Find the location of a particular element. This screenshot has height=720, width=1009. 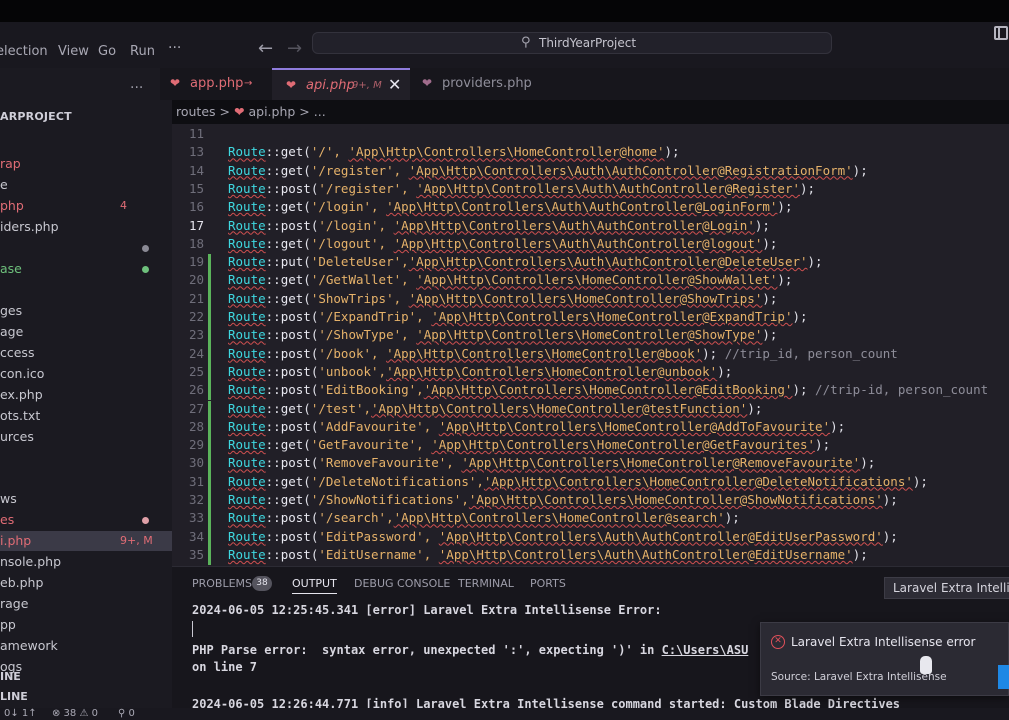

tree-item: age is located at coordinates (86, 332).